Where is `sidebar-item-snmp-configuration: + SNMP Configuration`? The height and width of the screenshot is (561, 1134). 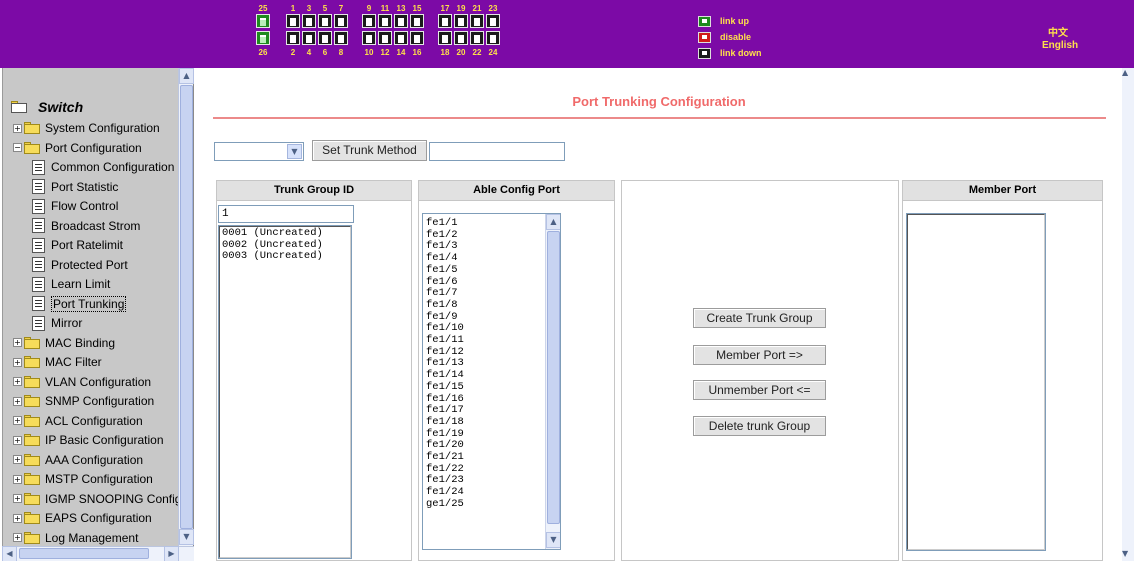 sidebar-item-snmp-configuration: + SNMP Configuration is located at coordinates (83, 401).